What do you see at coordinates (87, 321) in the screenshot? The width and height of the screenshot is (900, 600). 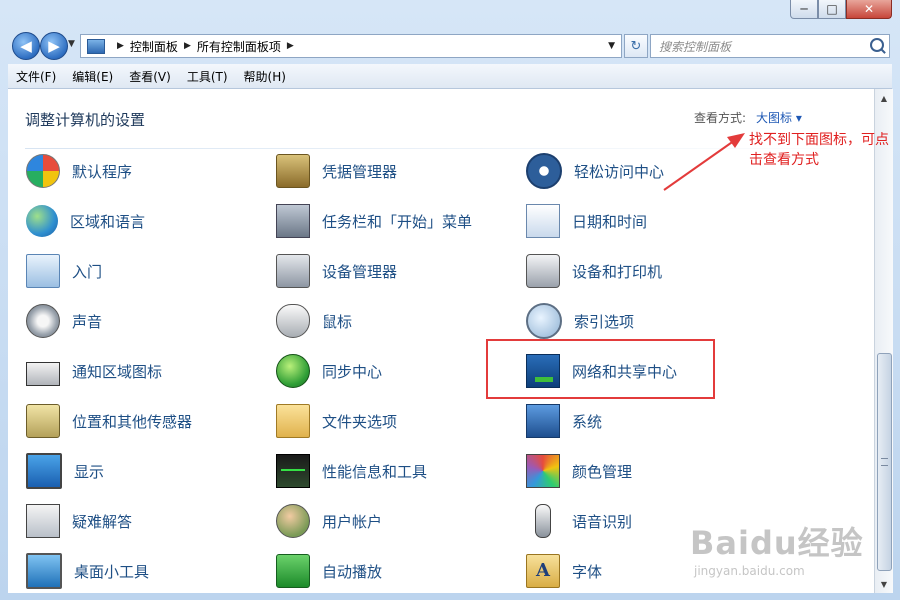 I see `control-panel-item-label: 声音` at bounding box center [87, 321].